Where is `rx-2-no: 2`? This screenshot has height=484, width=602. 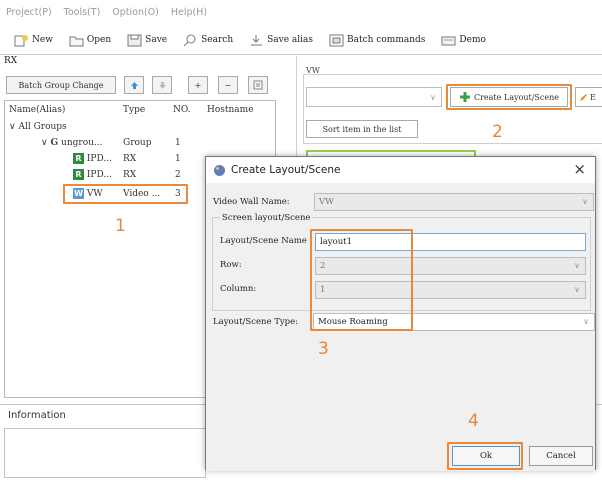 rx-2-no: 2 is located at coordinates (178, 175).